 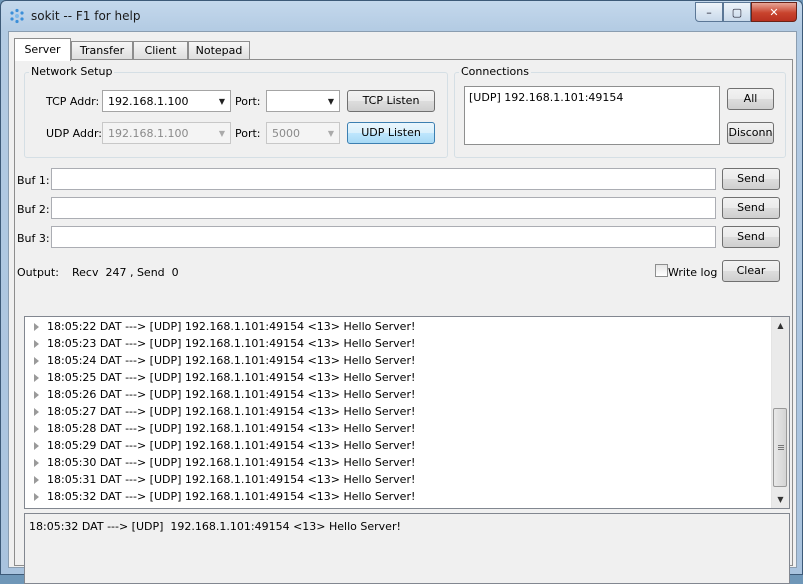 What do you see at coordinates (148, 133) in the screenshot?
I see `udp-addr-value: 192.168.1.100` at bounding box center [148, 133].